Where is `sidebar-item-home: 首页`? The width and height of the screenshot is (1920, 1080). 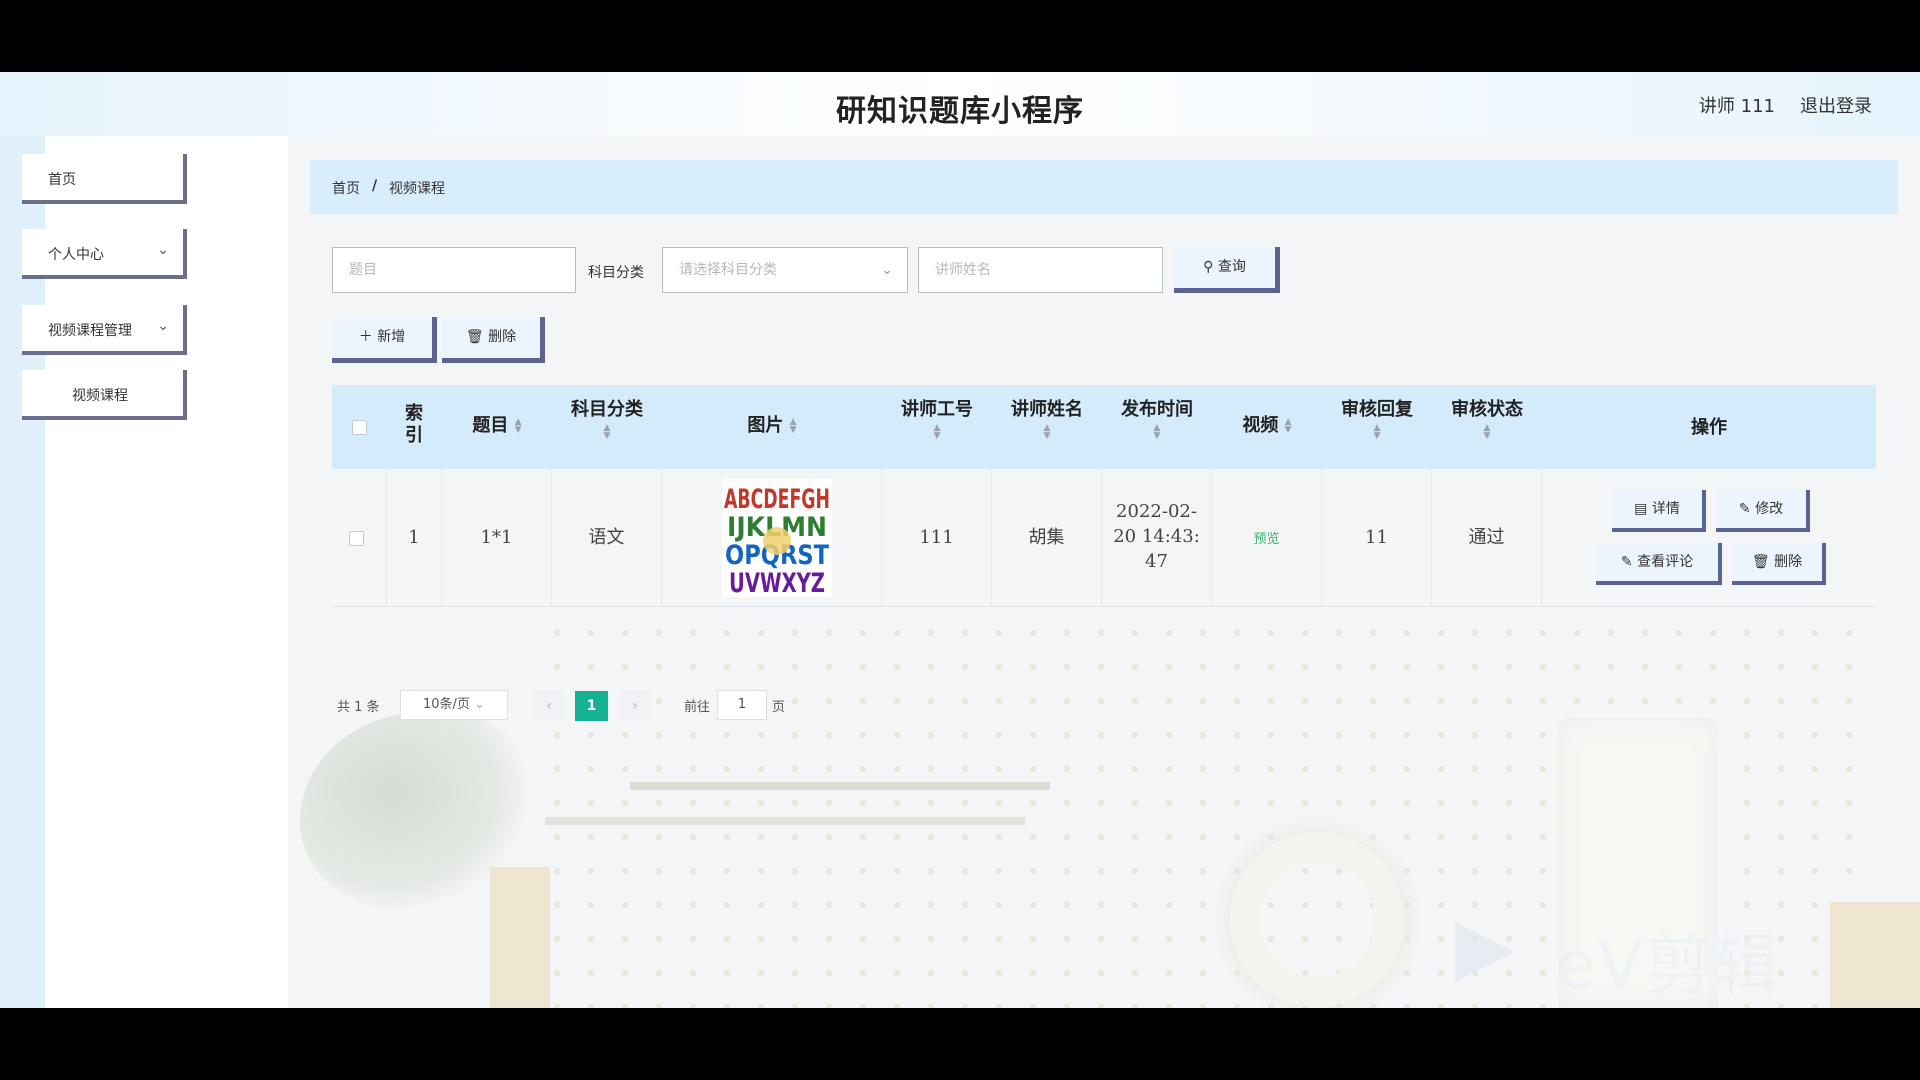 sidebar-item-home: 首页 is located at coordinates (104, 179).